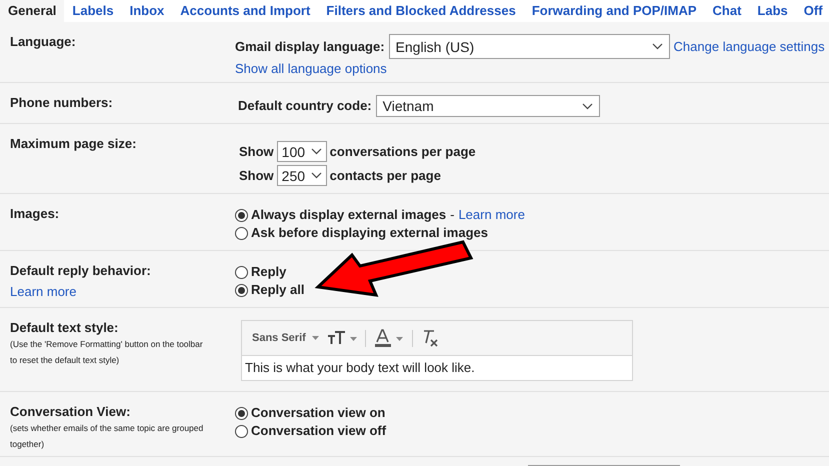 The image size is (829, 466). I want to click on radio-label: Reply, so click(268, 272).